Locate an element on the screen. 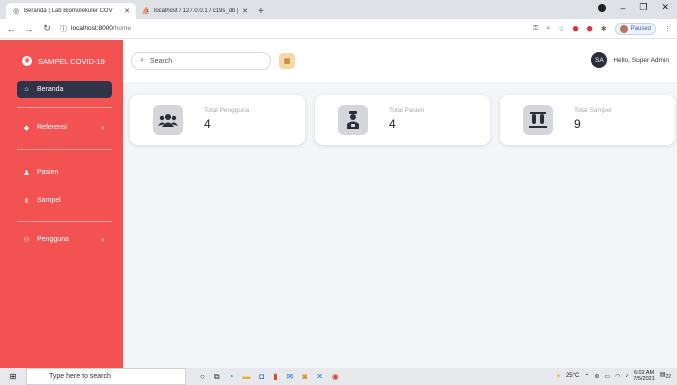  minimize-icon: – is located at coordinates (622, 8).